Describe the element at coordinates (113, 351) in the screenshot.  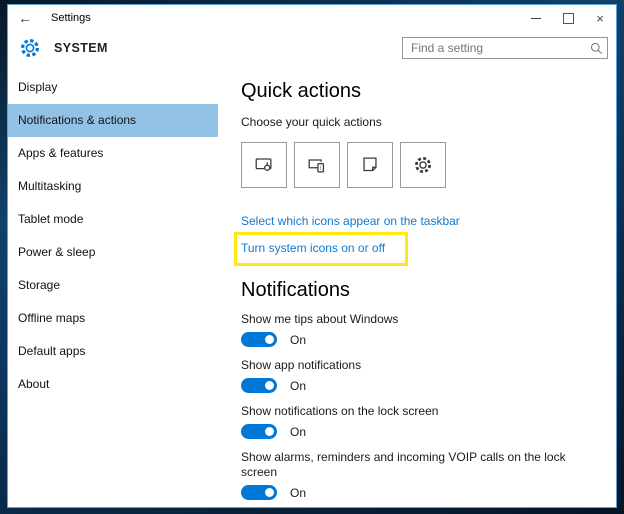
I see `sidebar-item-default-apps: Default apps` at that location.